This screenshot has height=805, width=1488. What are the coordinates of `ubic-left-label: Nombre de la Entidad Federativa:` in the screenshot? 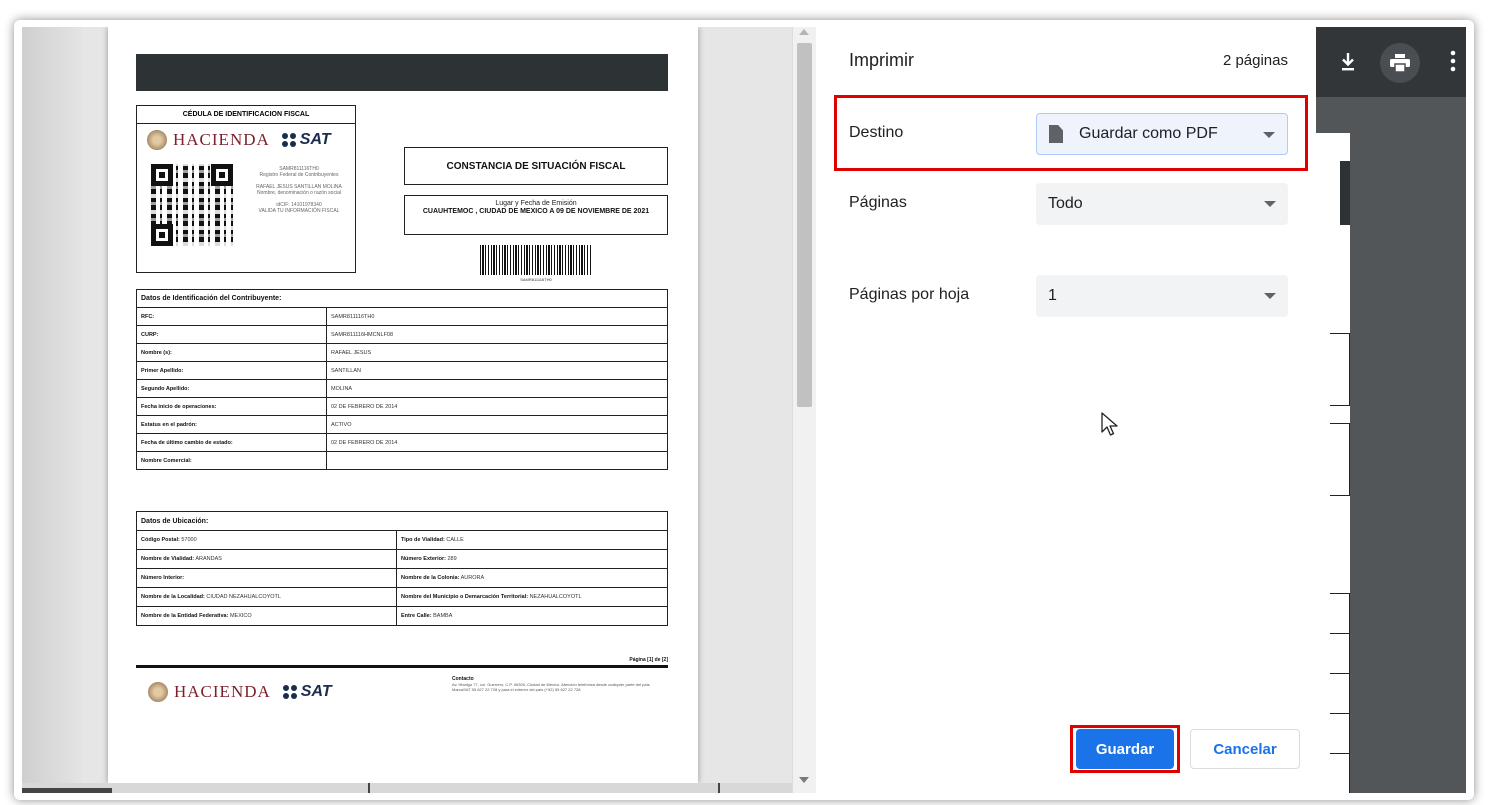 It's located at (185, 616).